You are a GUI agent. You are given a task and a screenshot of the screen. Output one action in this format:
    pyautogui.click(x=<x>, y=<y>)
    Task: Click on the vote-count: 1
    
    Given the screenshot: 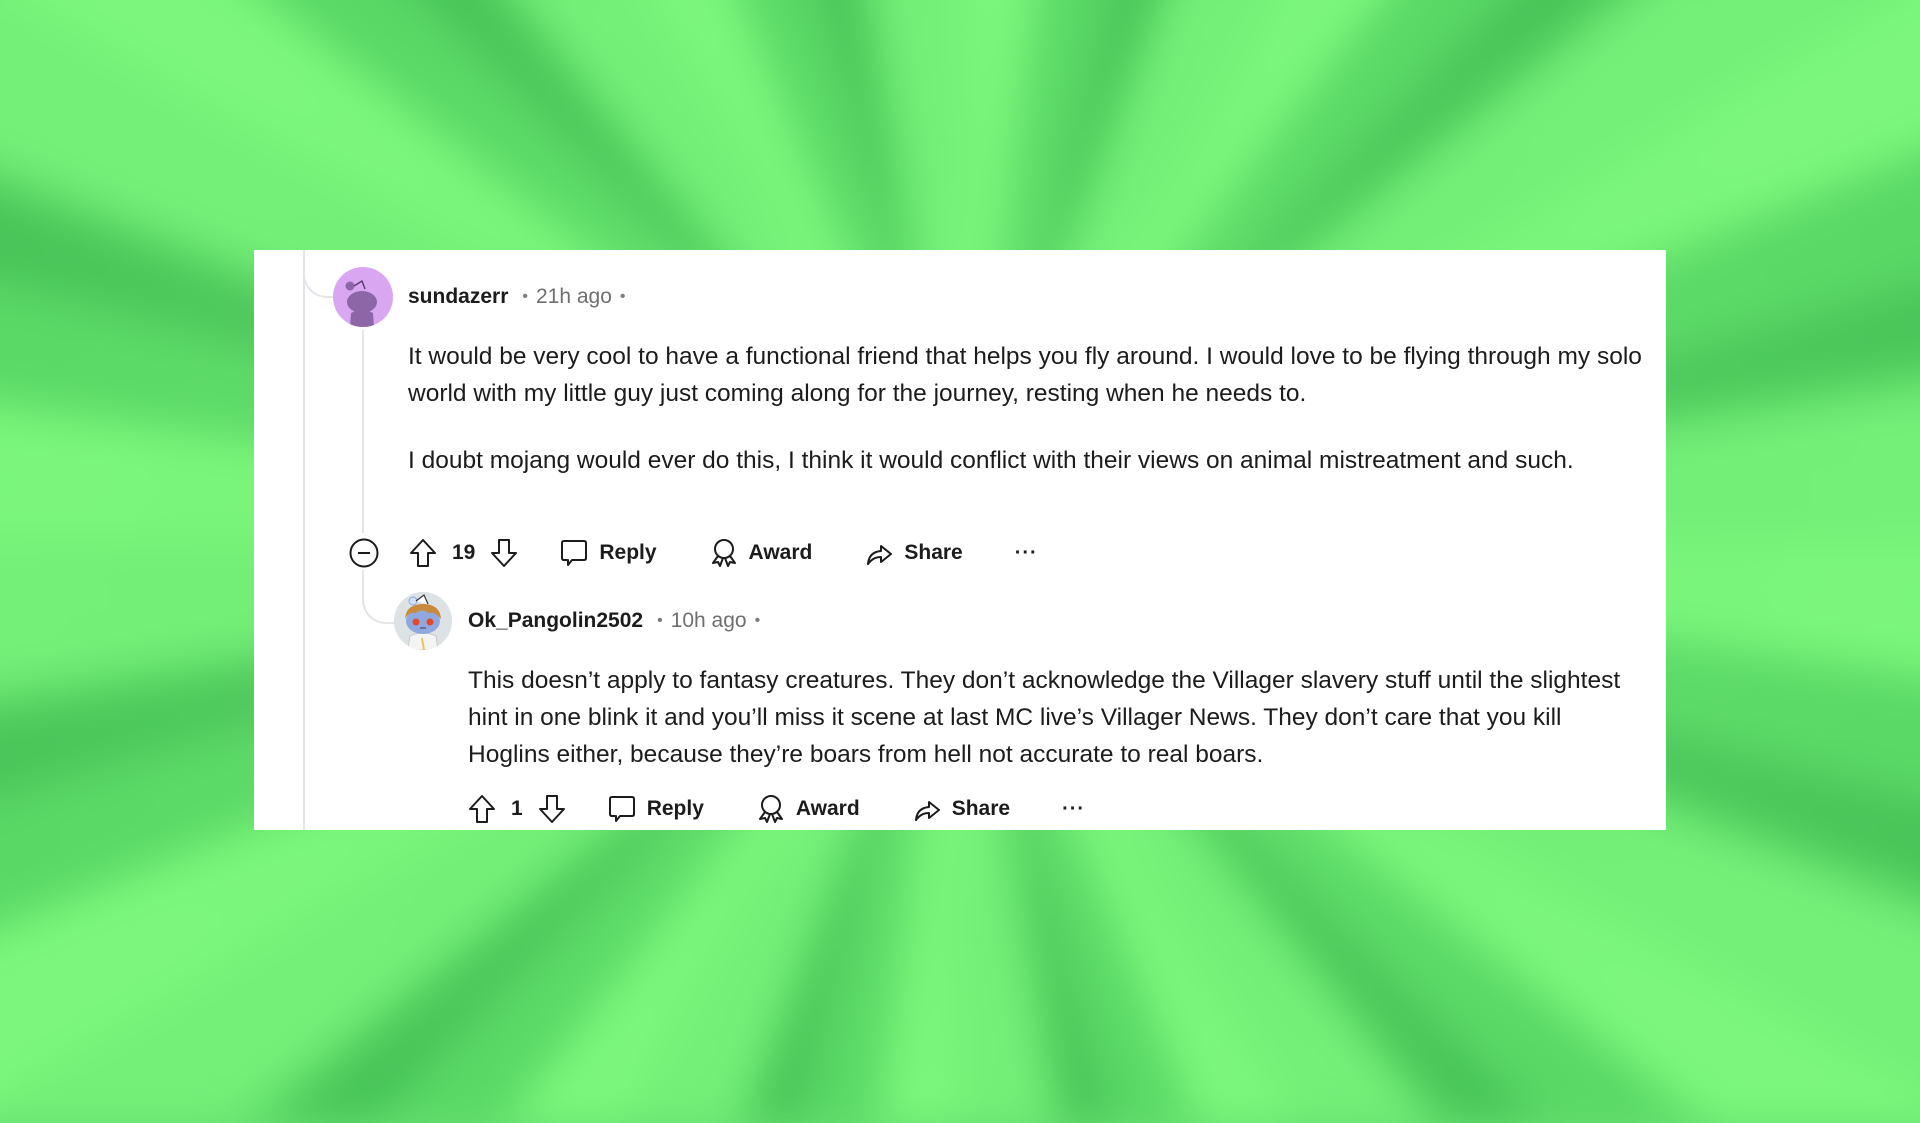 What is the action you would take?
    pyautogui.click(x=517, y=808)
    